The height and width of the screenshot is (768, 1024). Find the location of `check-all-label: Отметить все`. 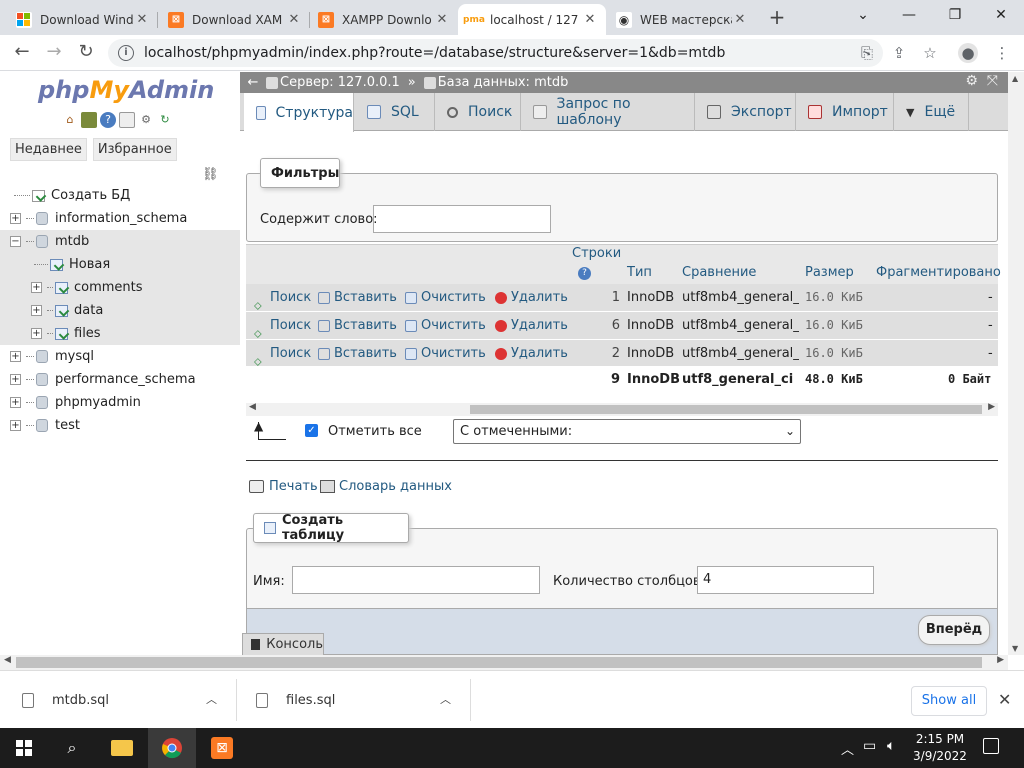

check-all-label: Отметить все is located at coordinates (375, 431).